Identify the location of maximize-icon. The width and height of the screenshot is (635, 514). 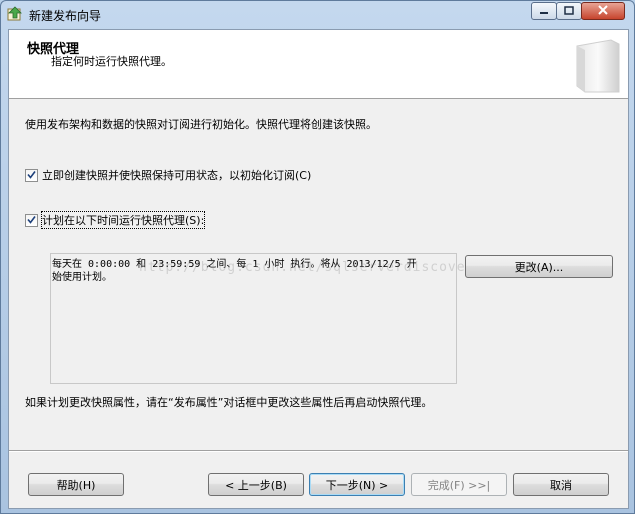
(569, 11).